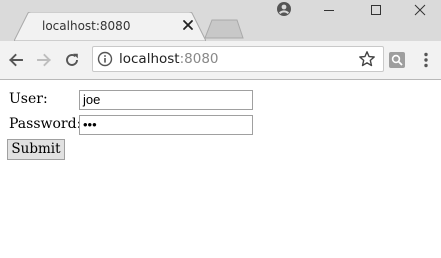 The height and width of the screenshot is (258, 441). Describe the element at coordinates (166, 100) in the screenshot. I see `user-input: joe` at that location.